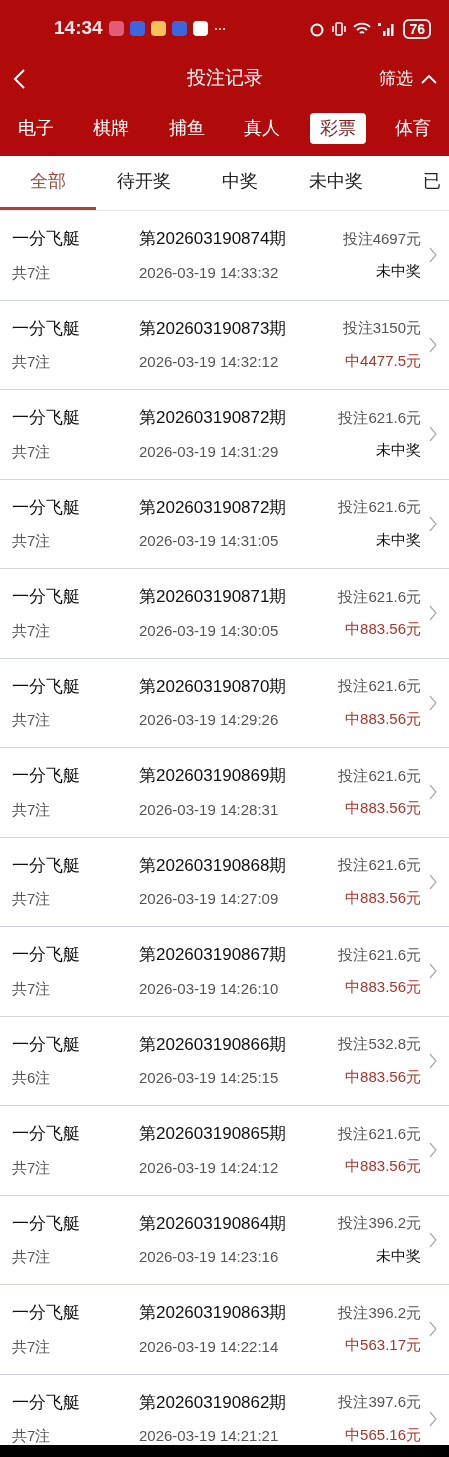 The width and height of the screenshot is (449, 1457). I want to click on status-tab: 中奖, so click(240, 183).